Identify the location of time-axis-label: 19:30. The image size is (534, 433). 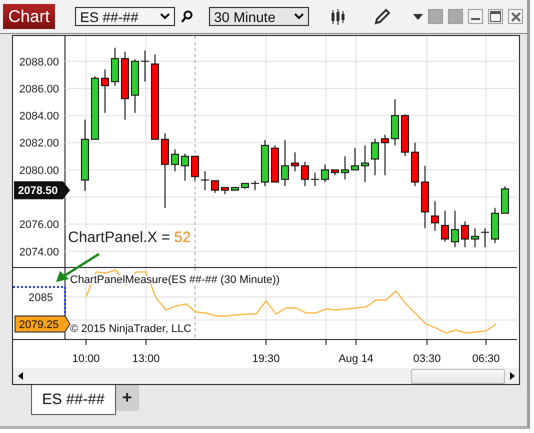
(266, 359).